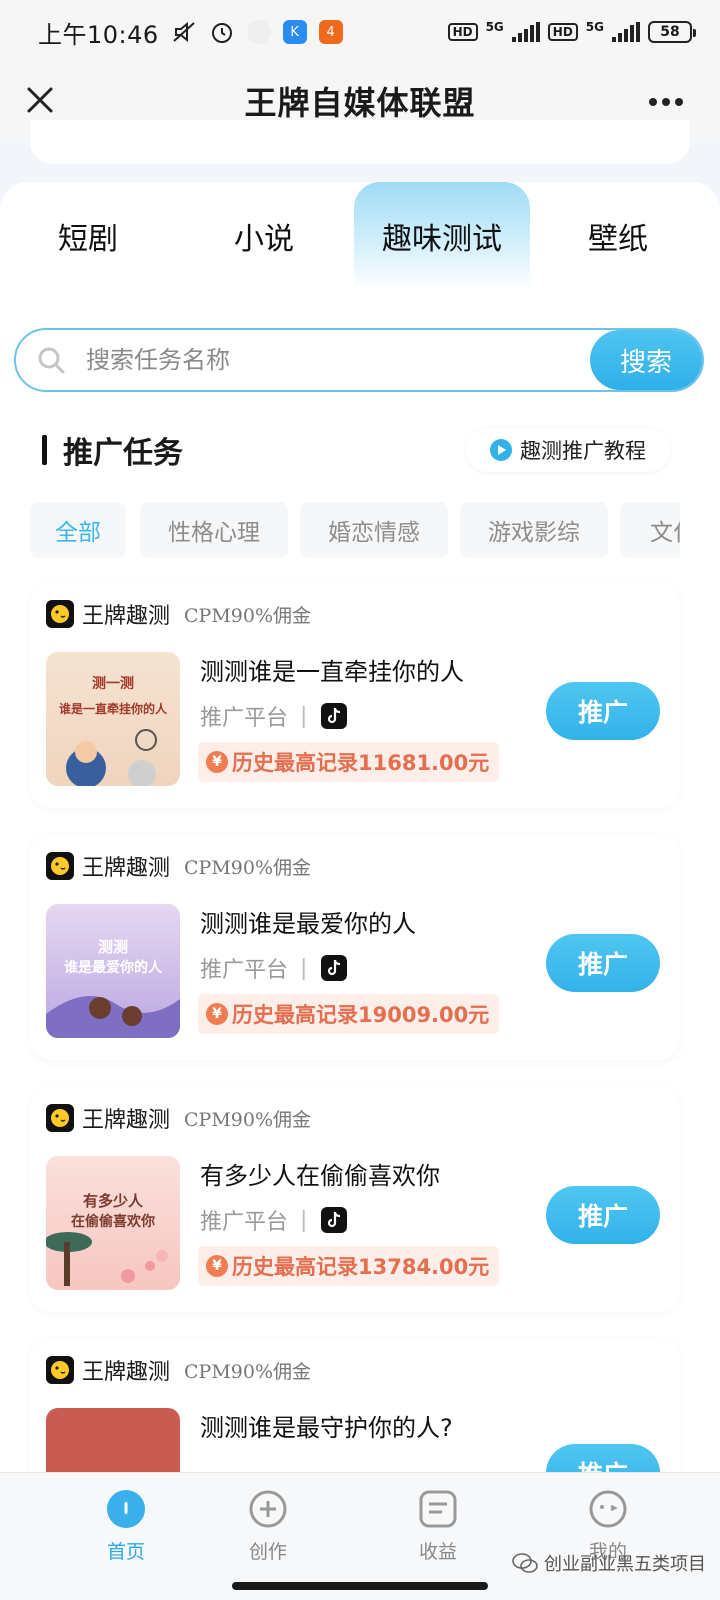  I want to click on hd-badge-2: HD, so click(562, 32).